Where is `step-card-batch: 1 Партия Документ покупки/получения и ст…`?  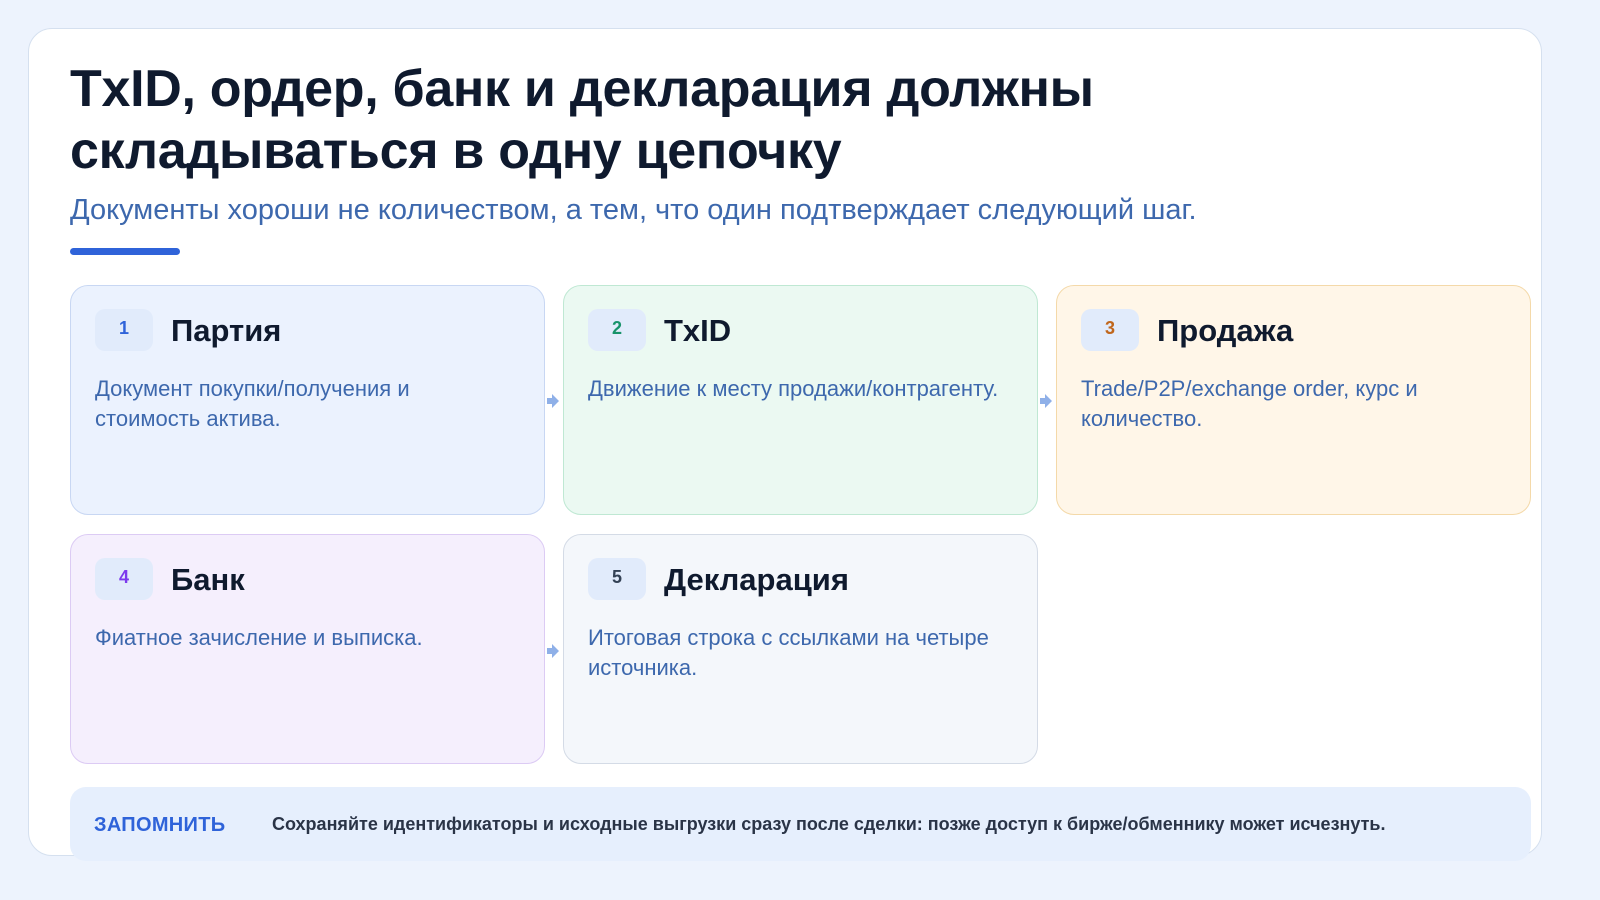 step-card-batch: 1 Партия Документ покупки/получения и ст… is located at coordinates (307, 400).